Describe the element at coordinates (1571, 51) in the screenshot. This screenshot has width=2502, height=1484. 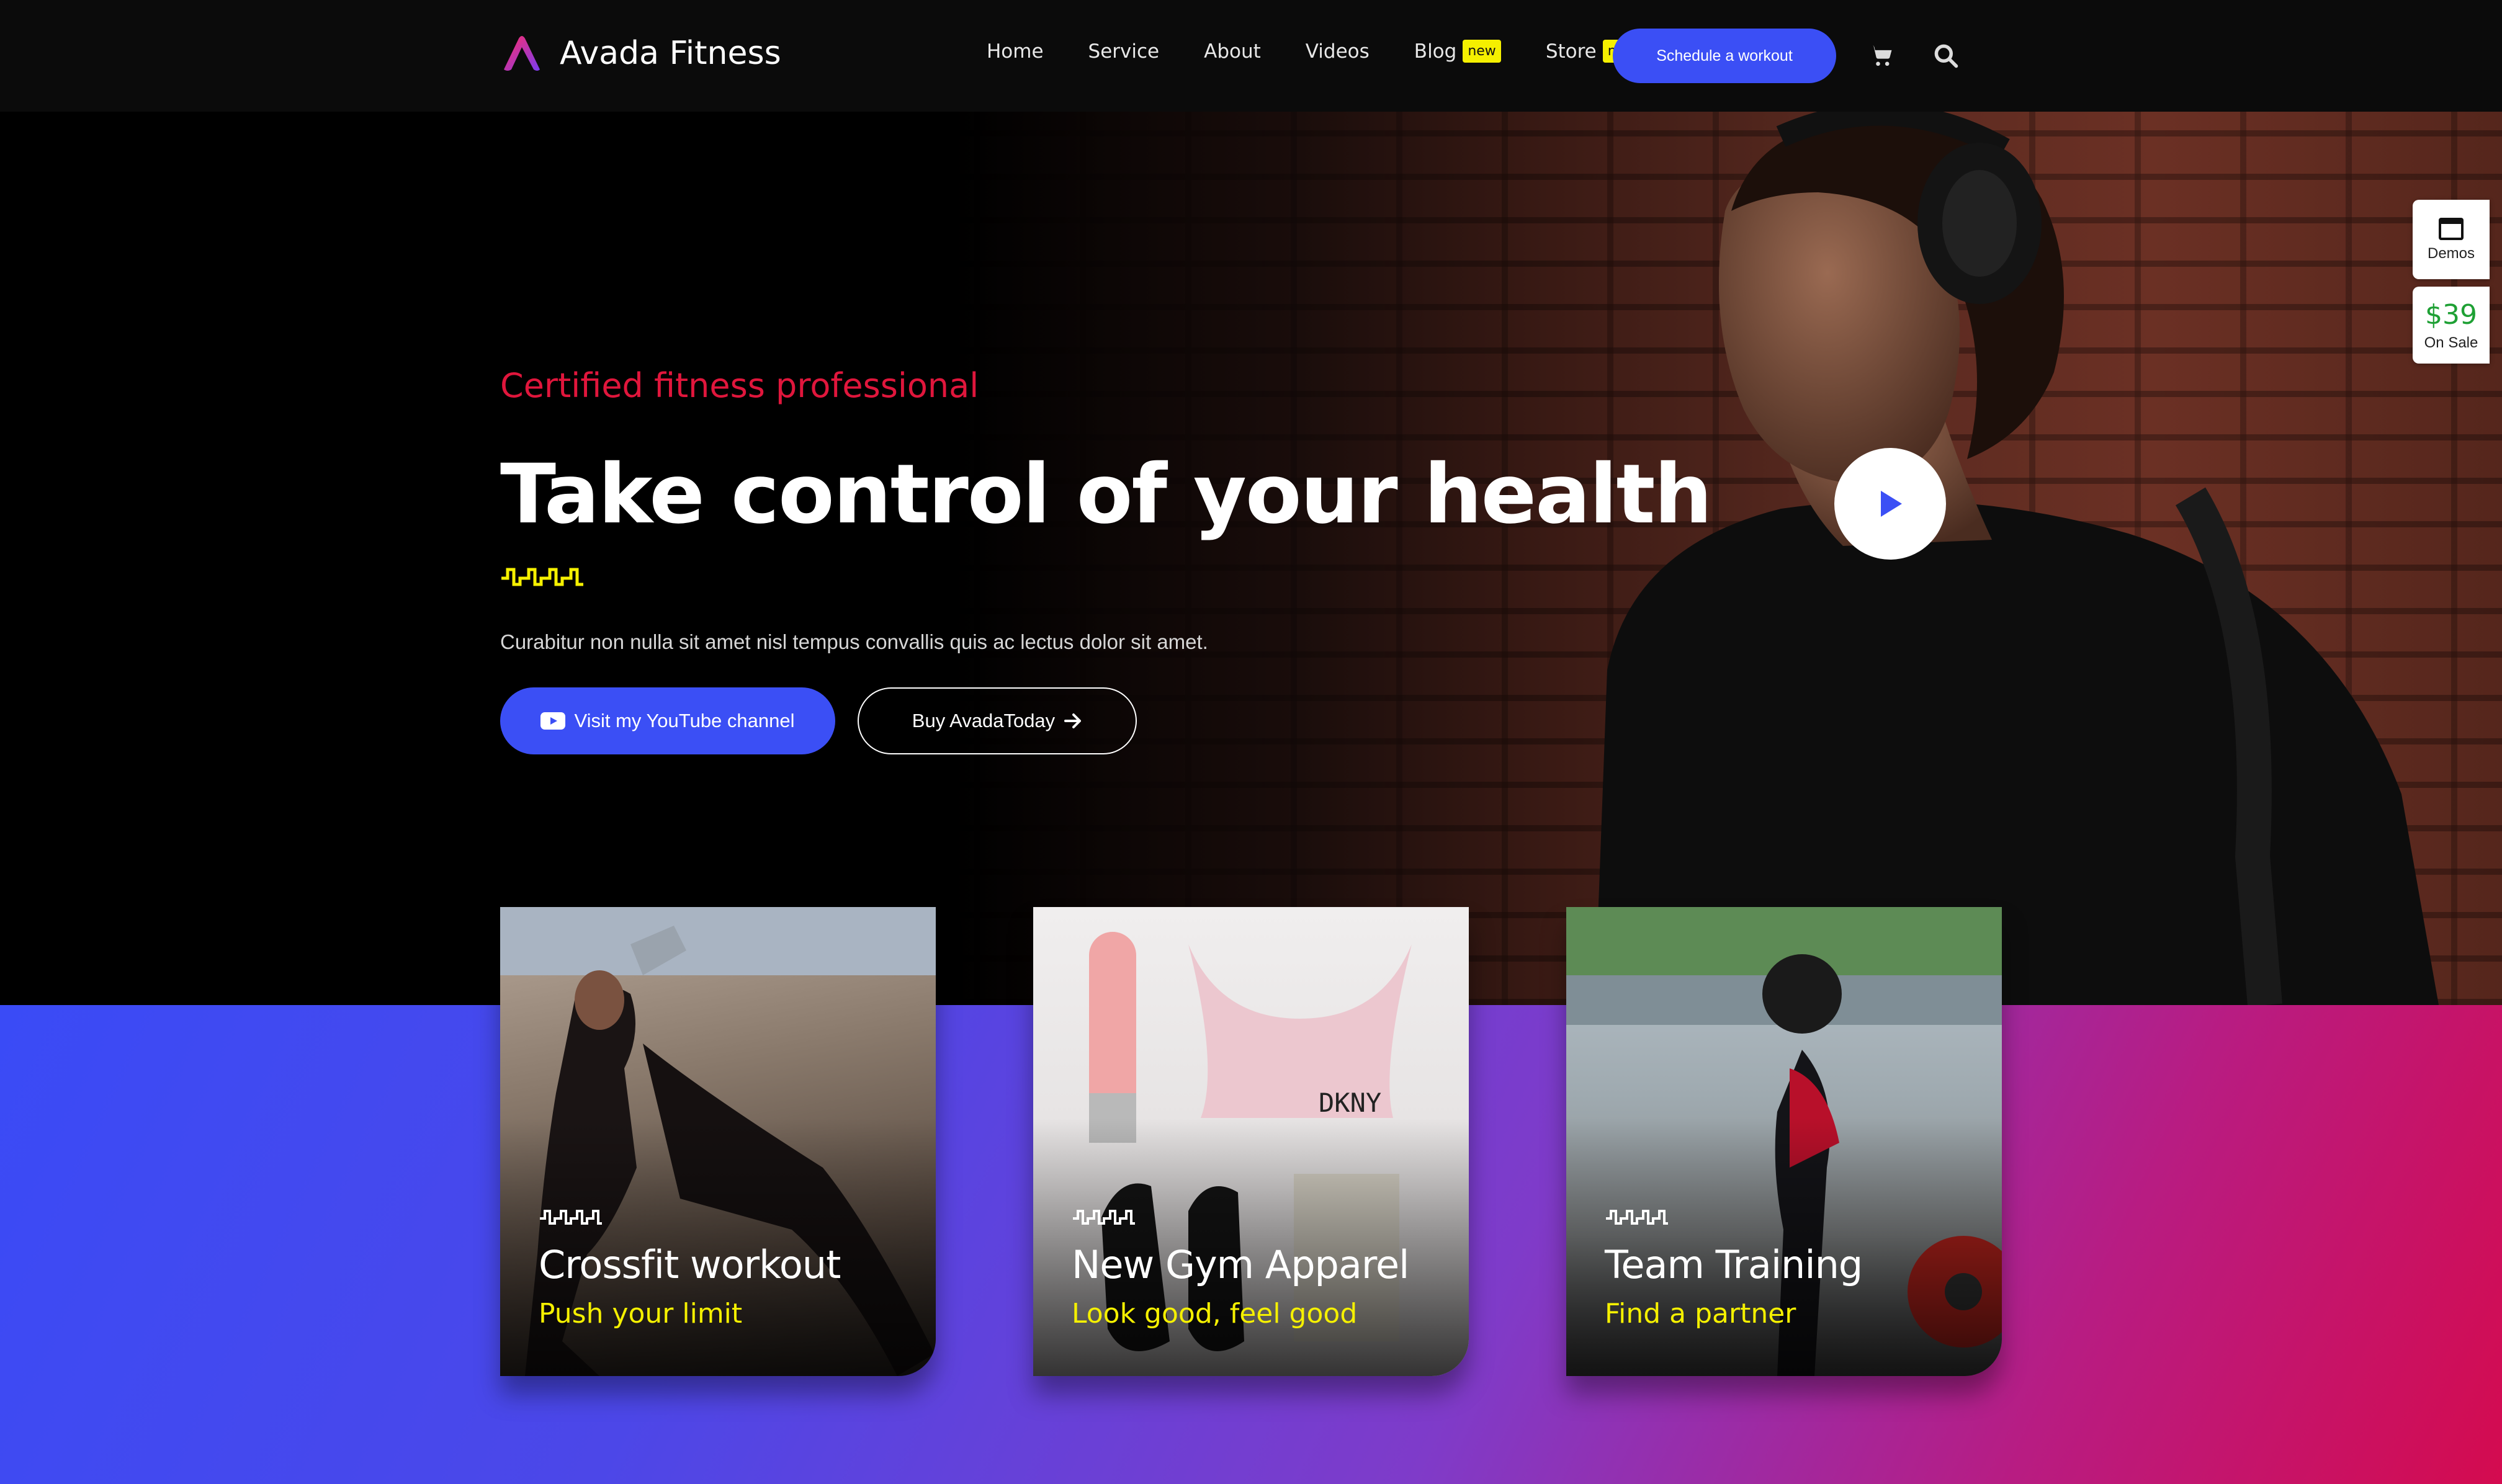
I see `nav-label: Store` at that location.